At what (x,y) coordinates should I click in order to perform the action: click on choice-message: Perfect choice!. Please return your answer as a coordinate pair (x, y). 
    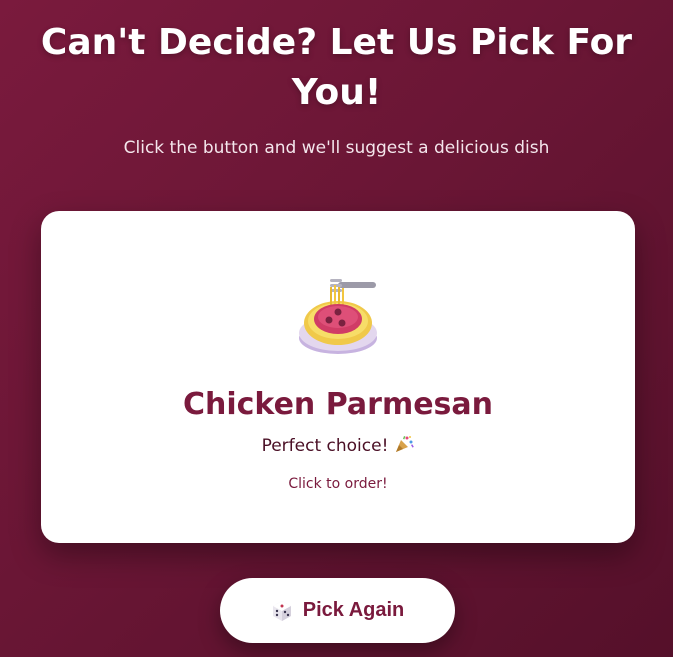
    Looking at the image, I should click on (338, 446).